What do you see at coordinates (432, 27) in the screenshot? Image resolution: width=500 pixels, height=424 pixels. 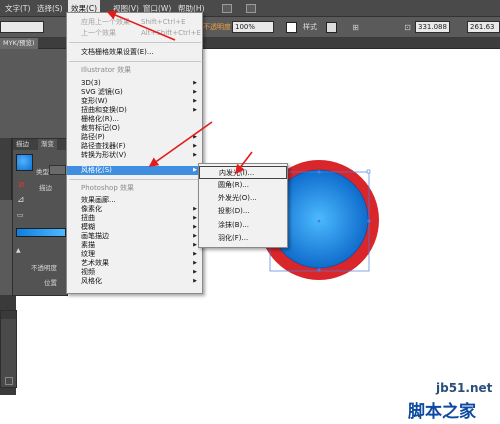 I see `x-field: 331.088` at bounding box center [432, 27].